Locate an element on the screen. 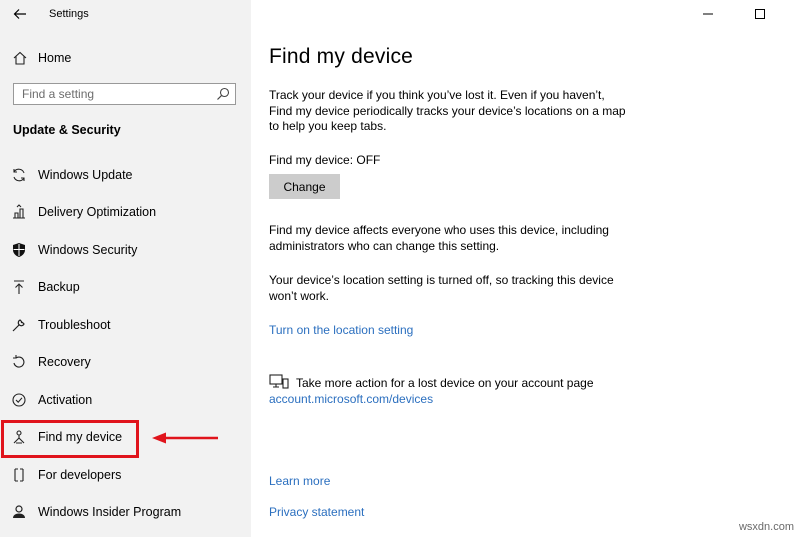 The height and width of the screenshot is (537, 800). home-icon is located at coordinates (20, 58).